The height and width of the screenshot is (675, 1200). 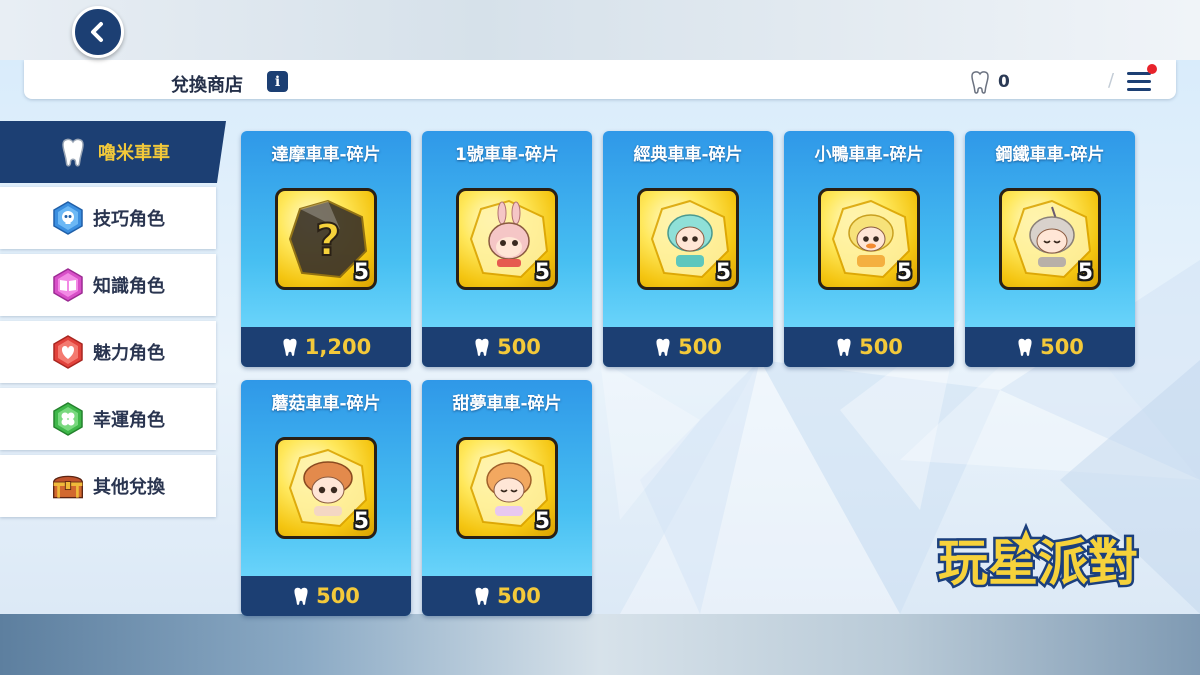 What do you see at coordinates (1141, 79) in the screenshot?
I see `menu-button` at bounding box center [1141, 79].